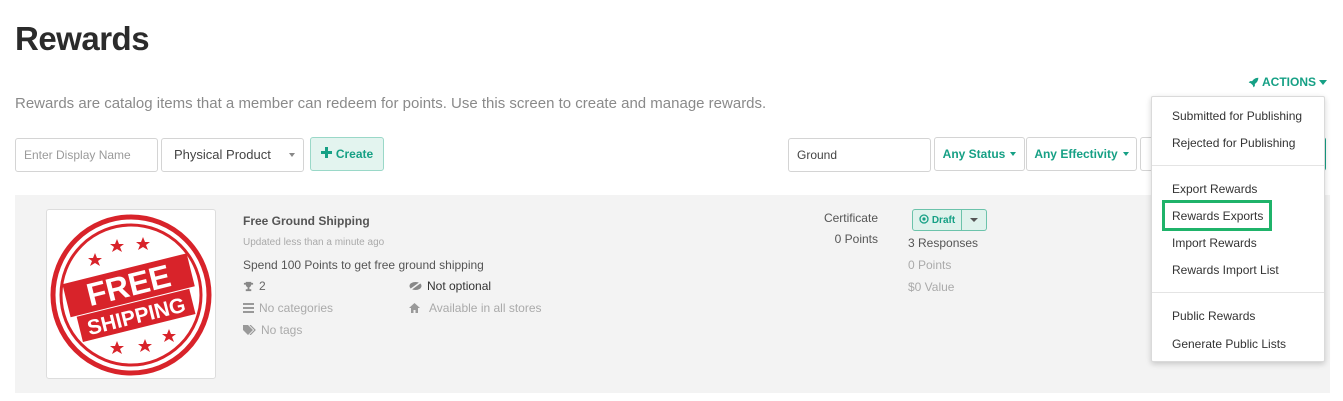  Describe the element at coordinates (86, 155) in the screenshot. I see `display-name-input` at that location.